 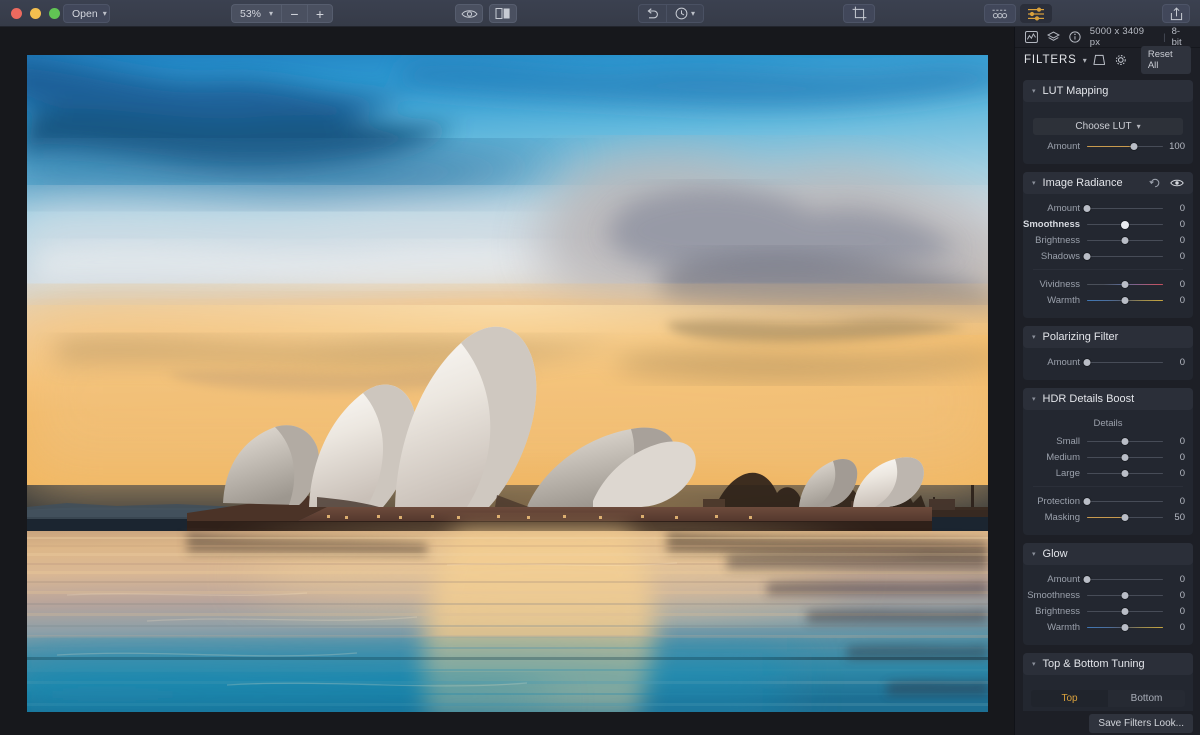 I want to click on slider-image-radiance-shadows, so click(x=1123, y=256).